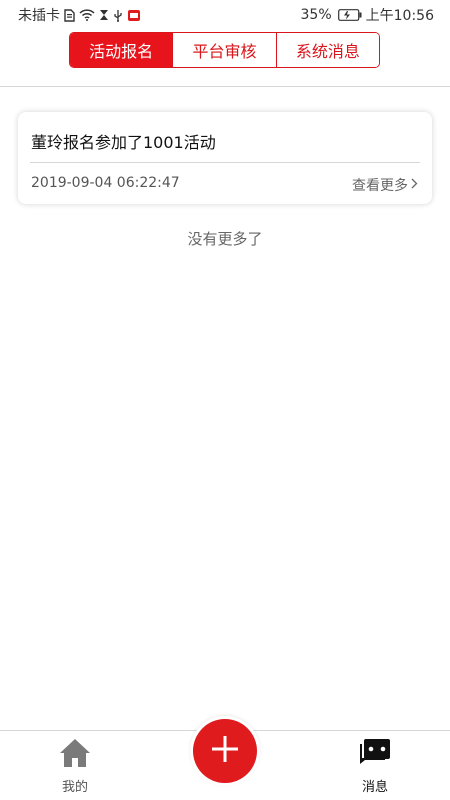 The image size is (450, 800). What do you see at coordinates (69, 15) in the screenshot?
I see `sim-icon` at bounding box center [69, 15].